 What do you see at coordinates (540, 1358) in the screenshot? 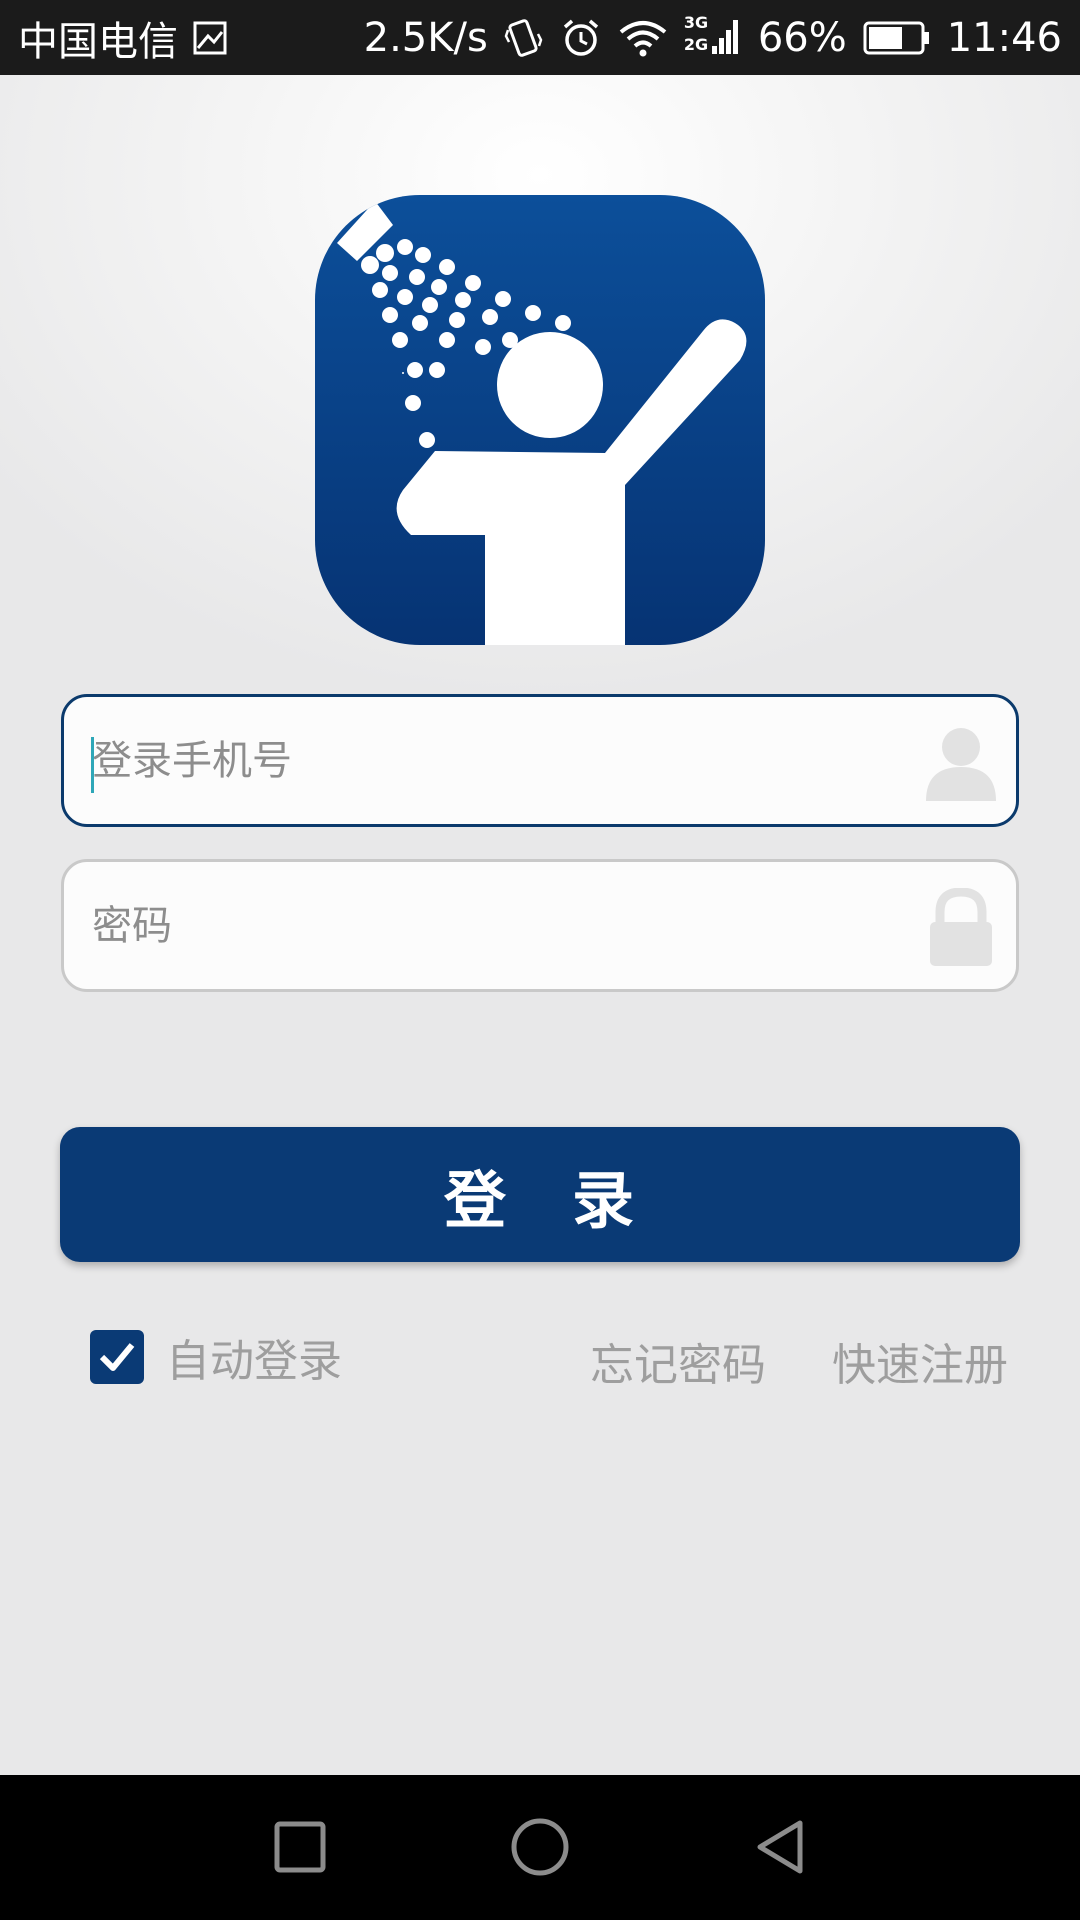
I see `login-options-row: 自动登录 忘记密码 快速注册` at bounding box center [540, 1358].